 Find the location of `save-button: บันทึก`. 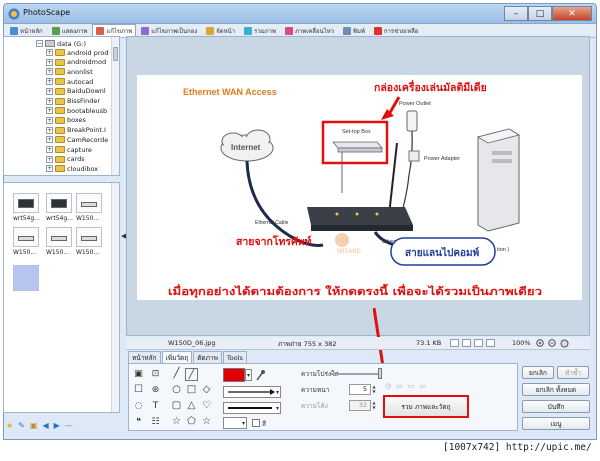

save-button: บันทึก is located at coordinates (556, 406).